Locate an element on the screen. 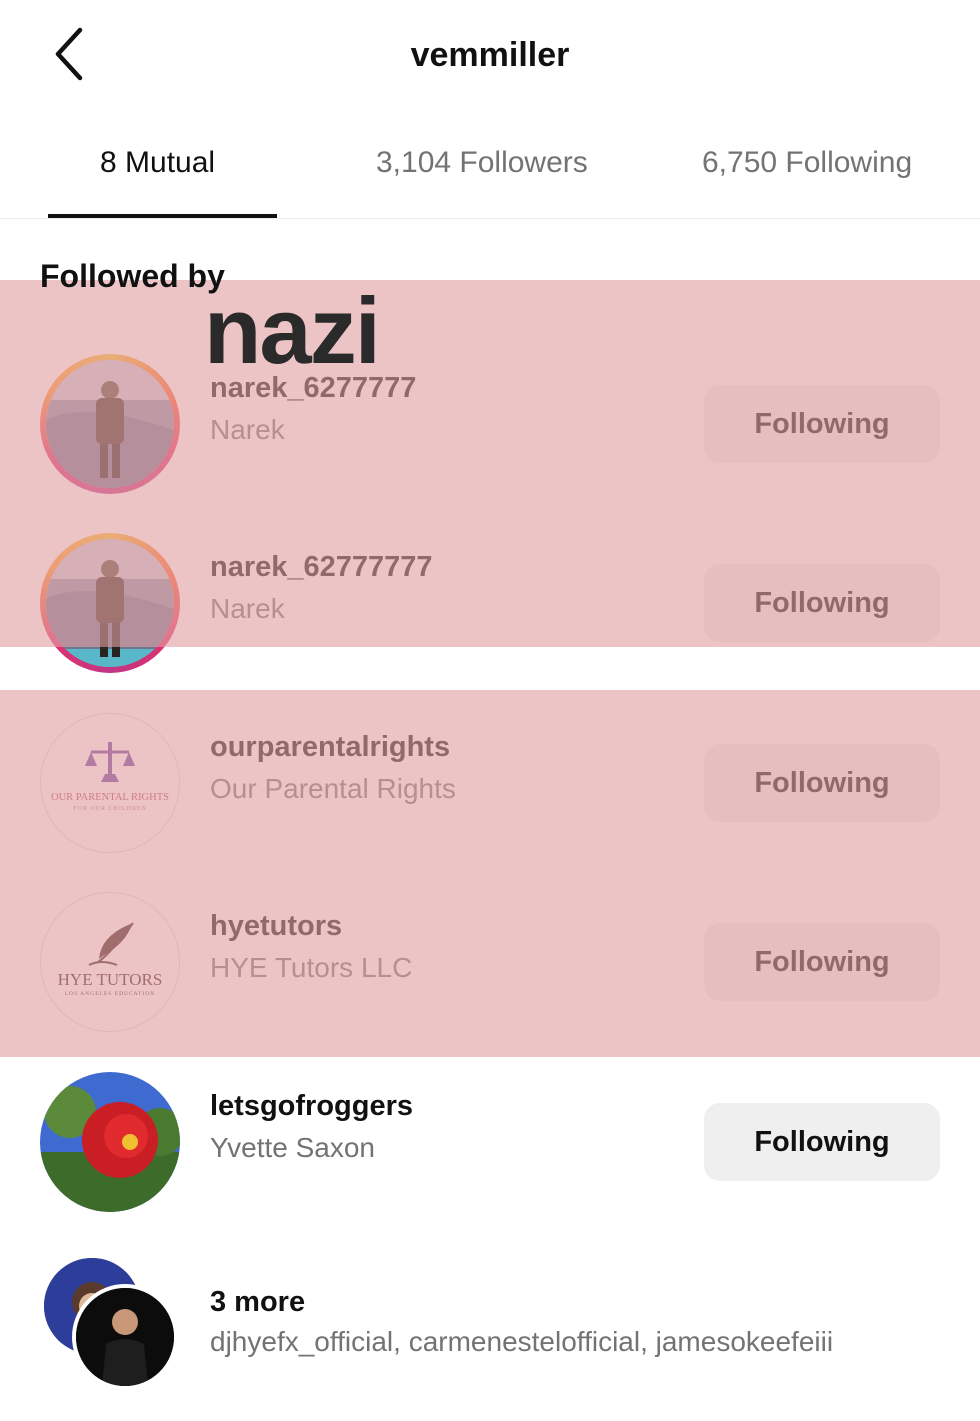 The height and width of the screenshot is (1421, 980). list-item: narek_6277777 Narek Following is located at coordinates (490, 424).